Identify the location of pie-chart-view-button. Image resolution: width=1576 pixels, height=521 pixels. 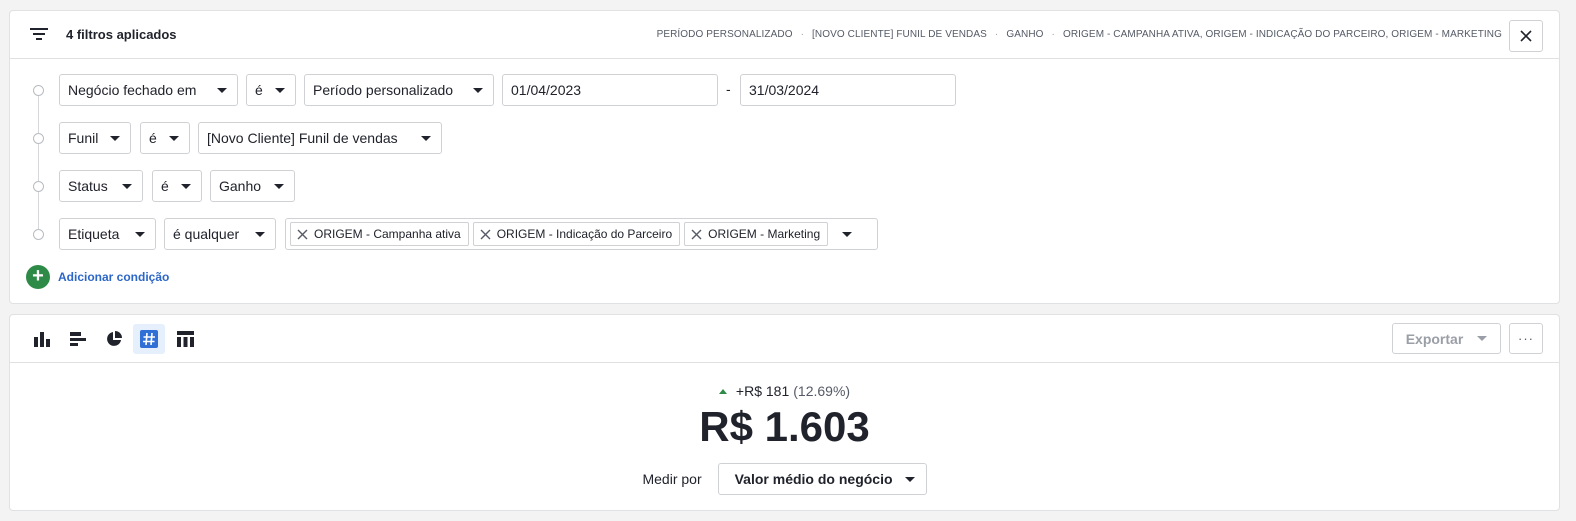
(114, 339).